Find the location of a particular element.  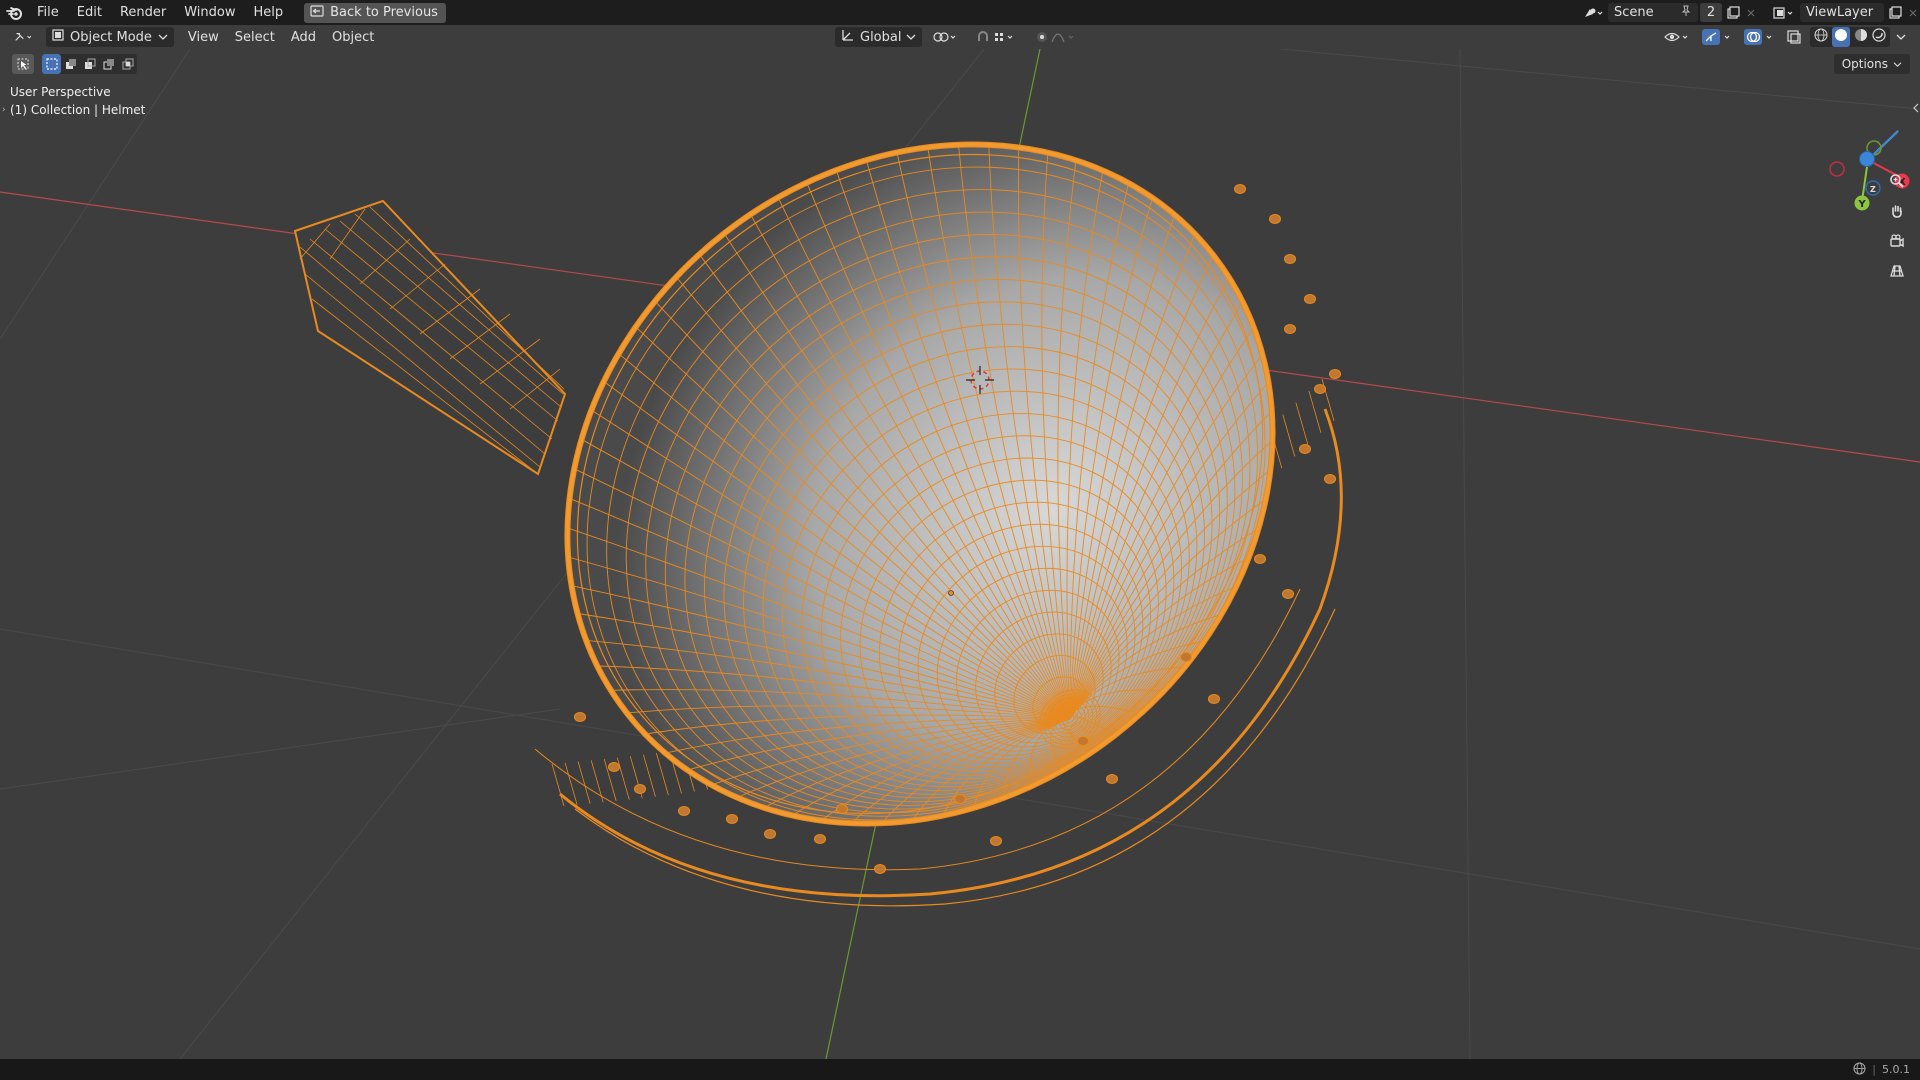

view-layer-field: ViewLayer is located at coordinates (1842, 12).